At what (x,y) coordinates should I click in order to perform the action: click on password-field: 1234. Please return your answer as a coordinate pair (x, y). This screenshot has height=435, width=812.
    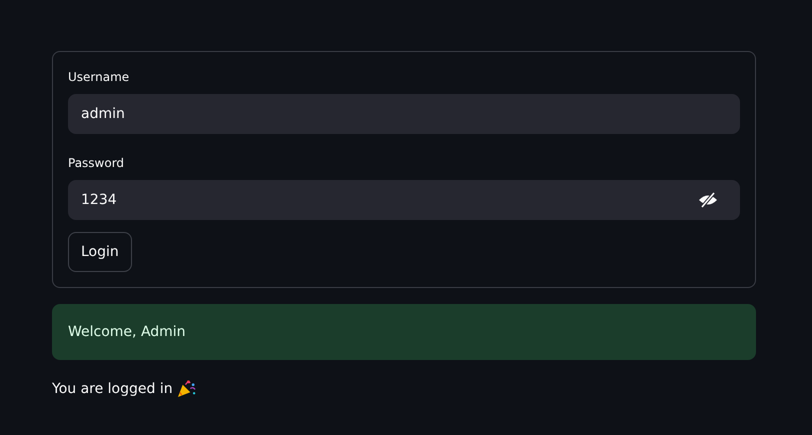
    Looking at the image, I should click on (404, 200).